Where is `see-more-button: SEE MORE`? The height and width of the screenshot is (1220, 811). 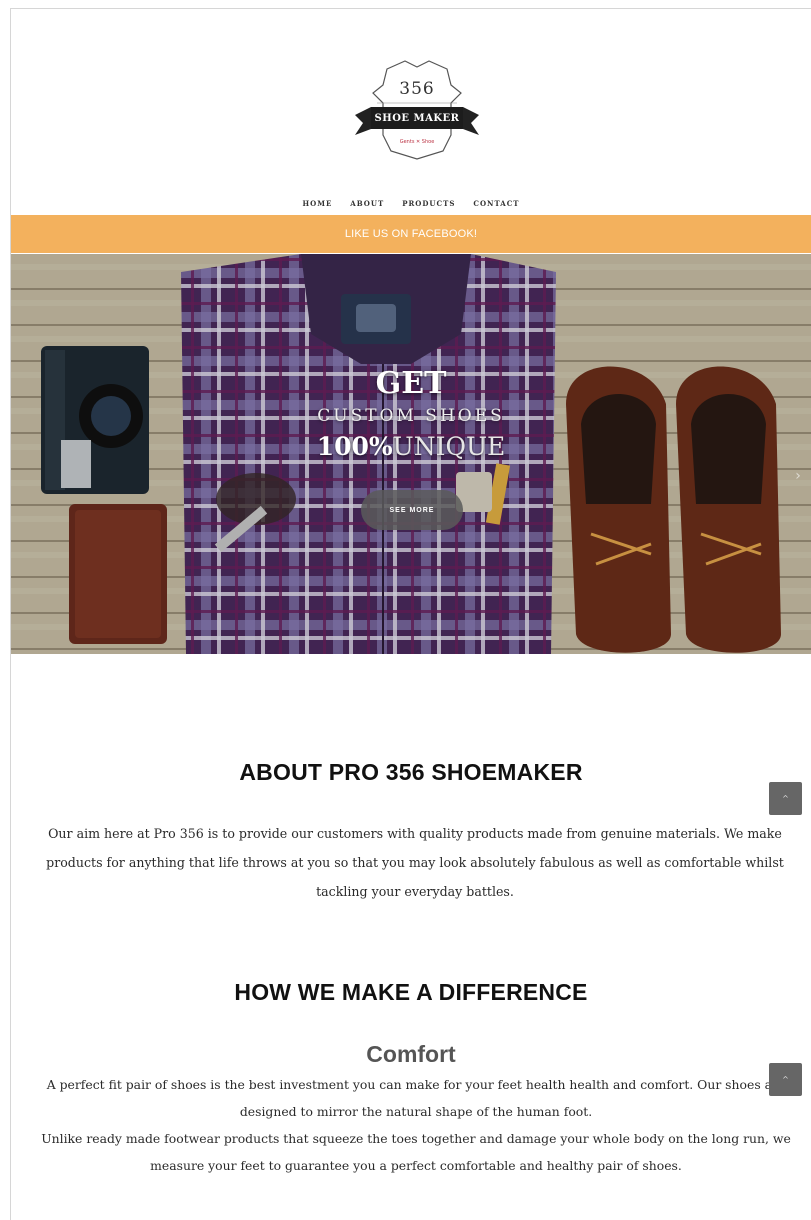 see-more-button: SEE MORE is located at coordinates (412, 510).